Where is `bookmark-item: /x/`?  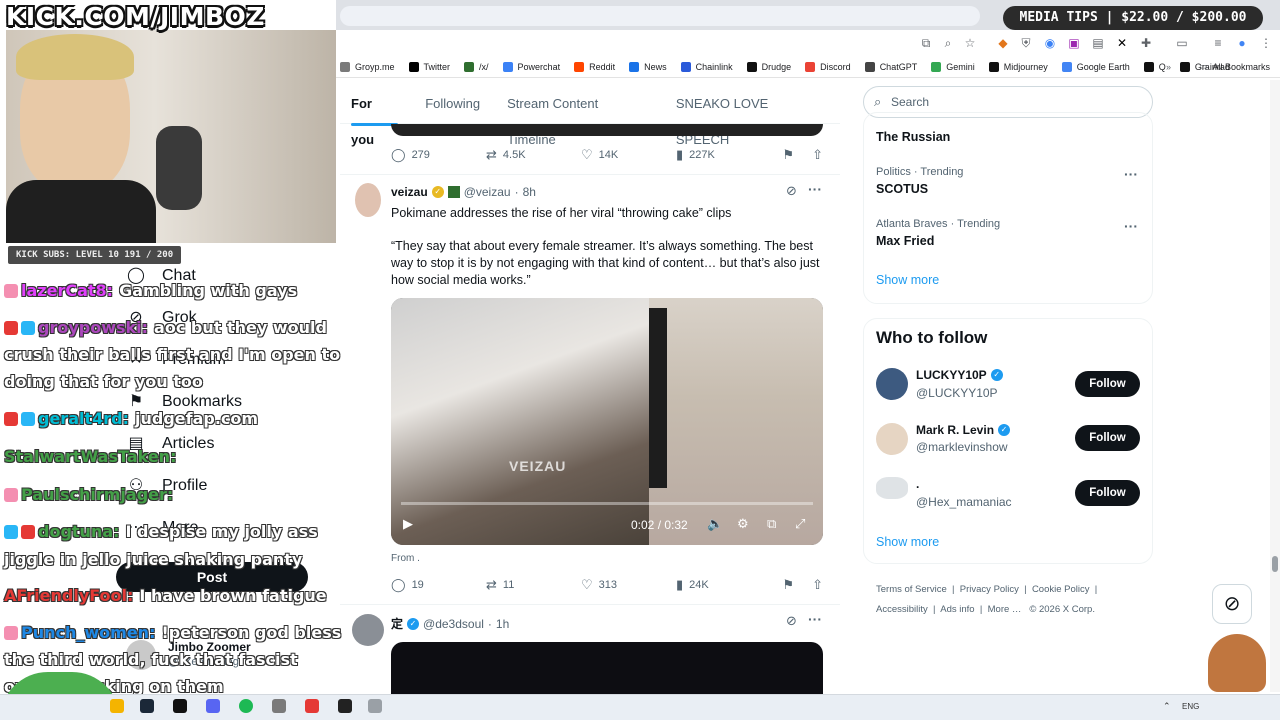 bookmark-item: /x/ is located at coordinates (476, 66).